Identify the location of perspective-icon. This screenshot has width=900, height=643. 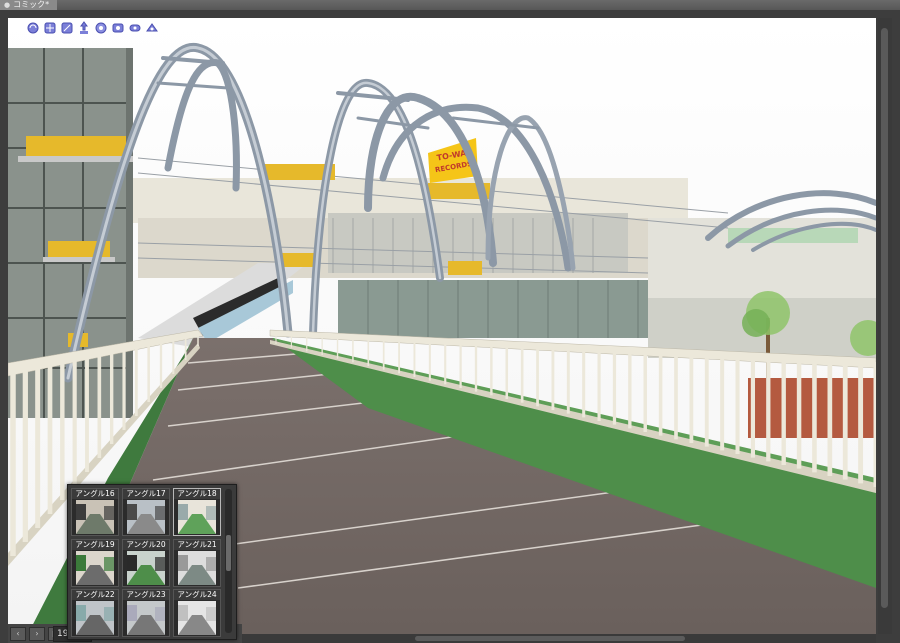
(152, 28).